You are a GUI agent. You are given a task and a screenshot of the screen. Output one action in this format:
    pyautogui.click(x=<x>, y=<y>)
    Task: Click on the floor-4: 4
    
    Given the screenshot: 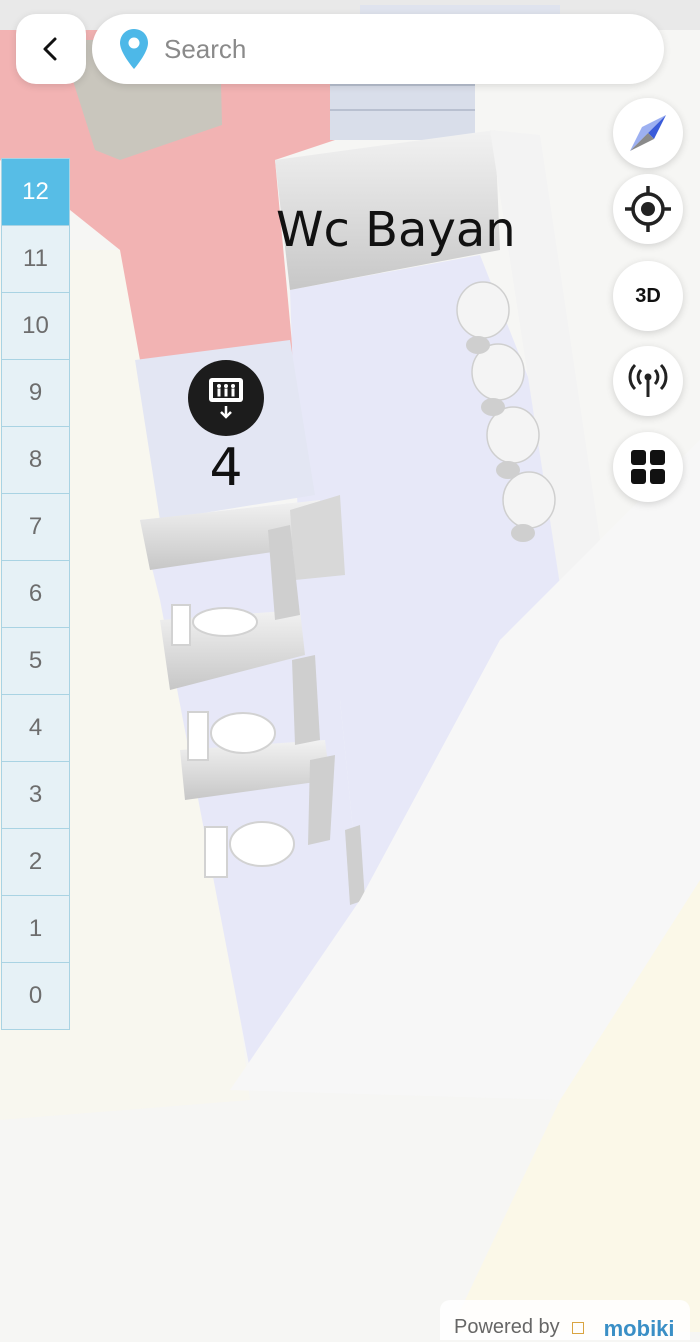 What is the action you would take?
    pyautogui.click(x=35, y=728)
    